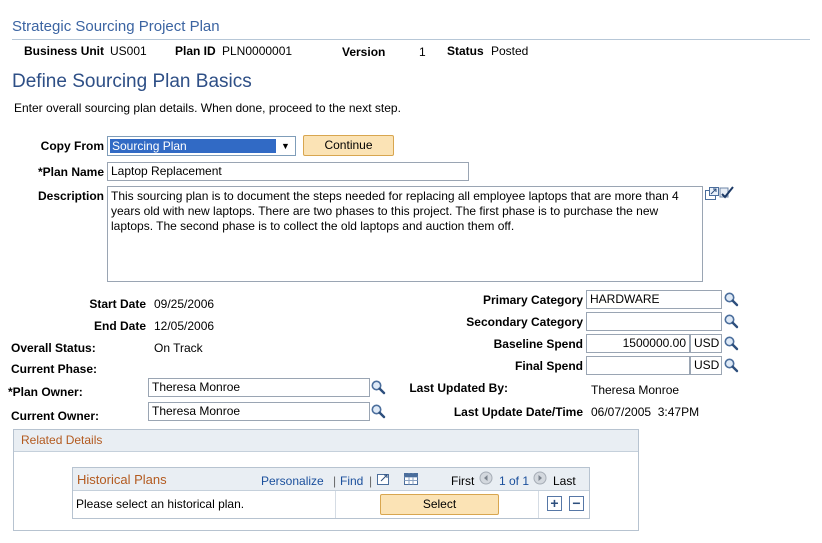 The width and height of the screenshot is (822, 543). I want to click on copy-from-label: Copy From, so click(72, 146).